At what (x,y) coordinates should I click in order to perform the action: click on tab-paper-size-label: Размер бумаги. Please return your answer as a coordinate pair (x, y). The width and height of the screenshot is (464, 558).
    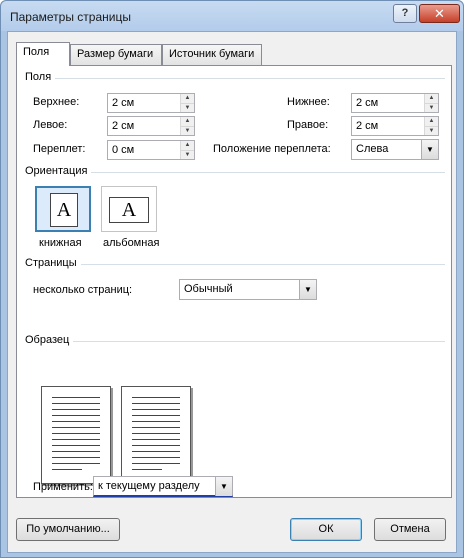
    Looking at the image, I should click on (115, 54).